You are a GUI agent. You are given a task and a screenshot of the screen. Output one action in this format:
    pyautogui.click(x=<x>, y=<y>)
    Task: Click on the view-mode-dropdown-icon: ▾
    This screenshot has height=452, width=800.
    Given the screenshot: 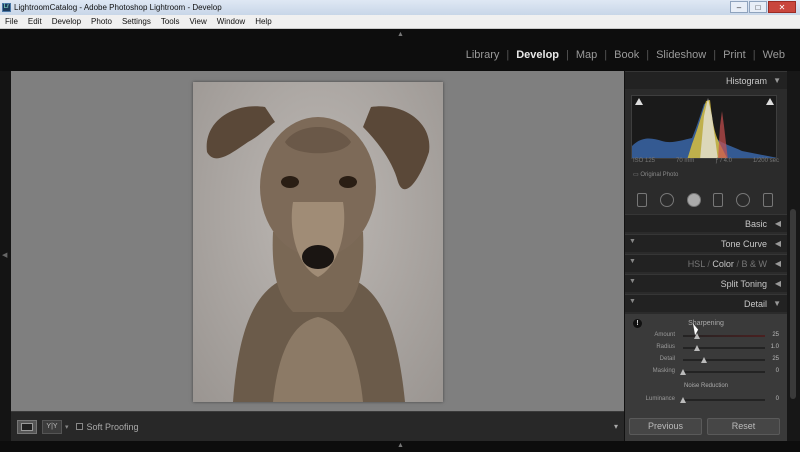 What is the action you would take?
    pyautogui.click(x=67, y=427)
    